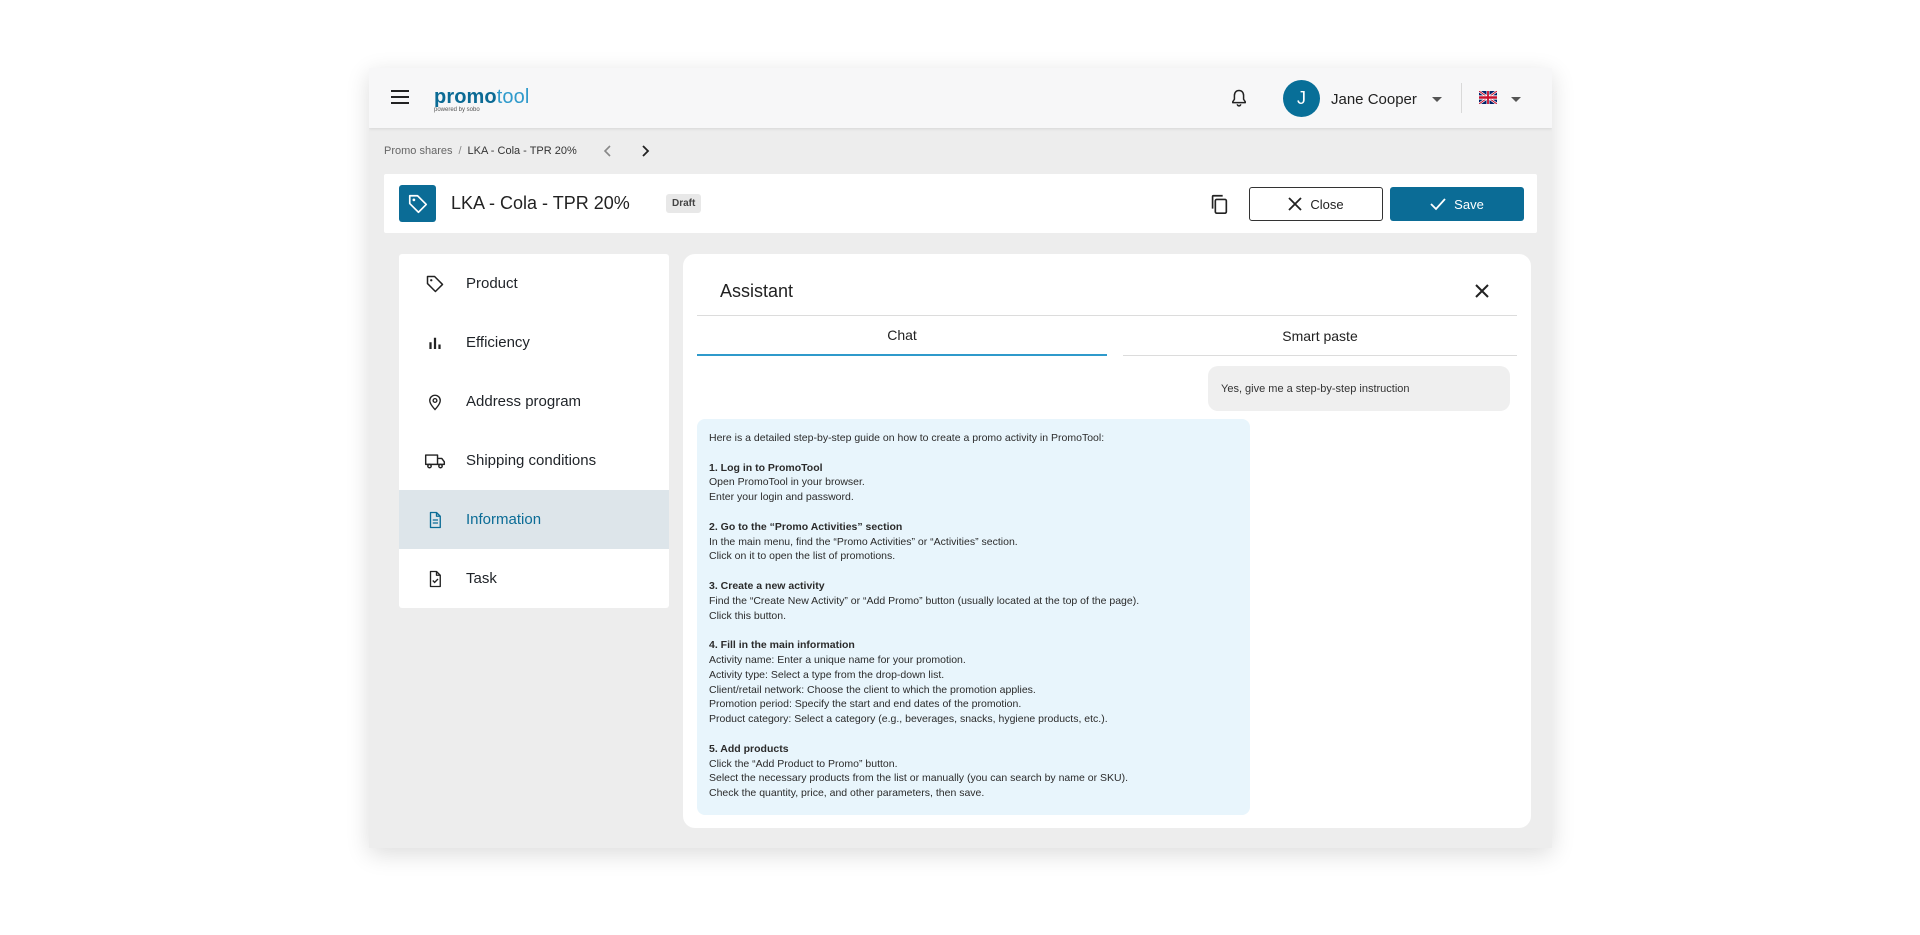 This screenshot has height=935, width=1920. What do you see at coordinates (766, 467) in the screenshot?
I see `step-heading: 1. Log in to PromoTool` at bounding box center [766, 467].